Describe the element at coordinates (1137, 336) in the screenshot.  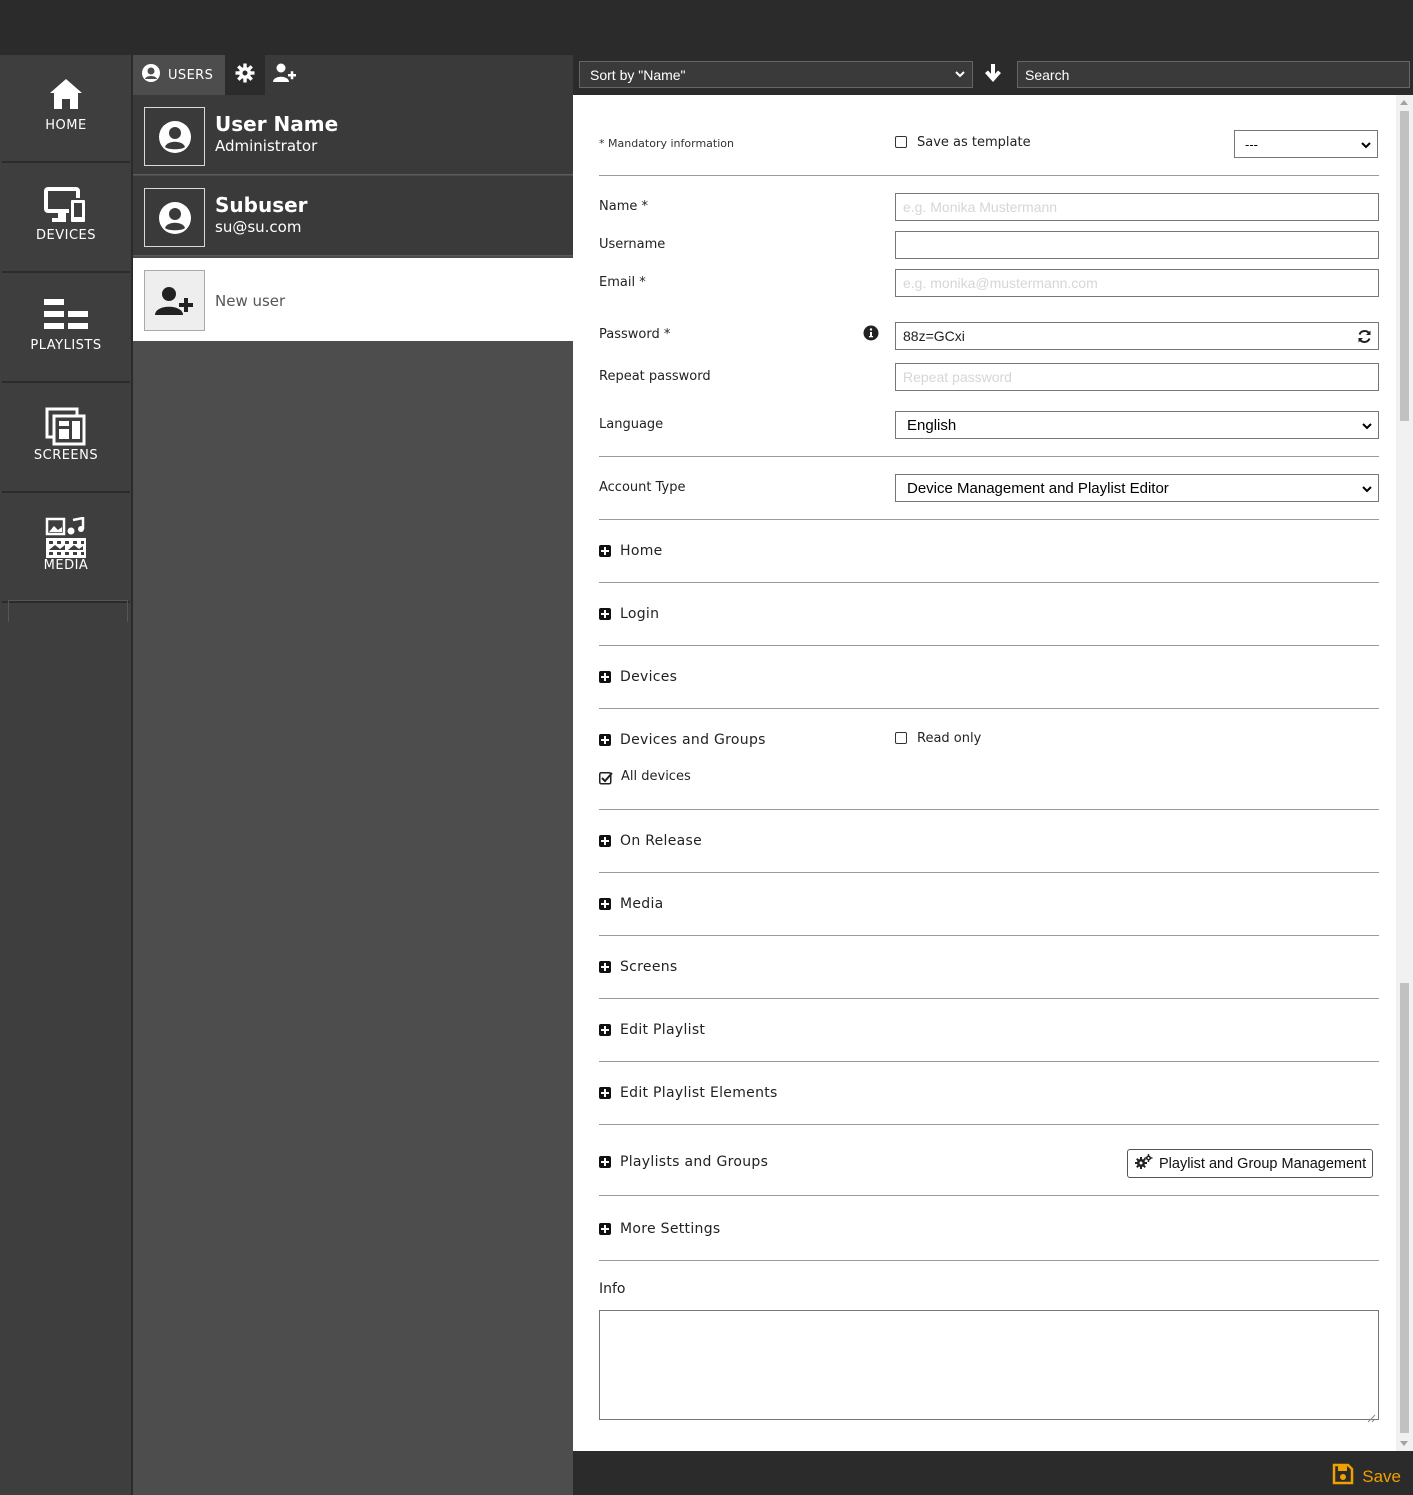
I see `password-field: 88z=GCxi` at that location.